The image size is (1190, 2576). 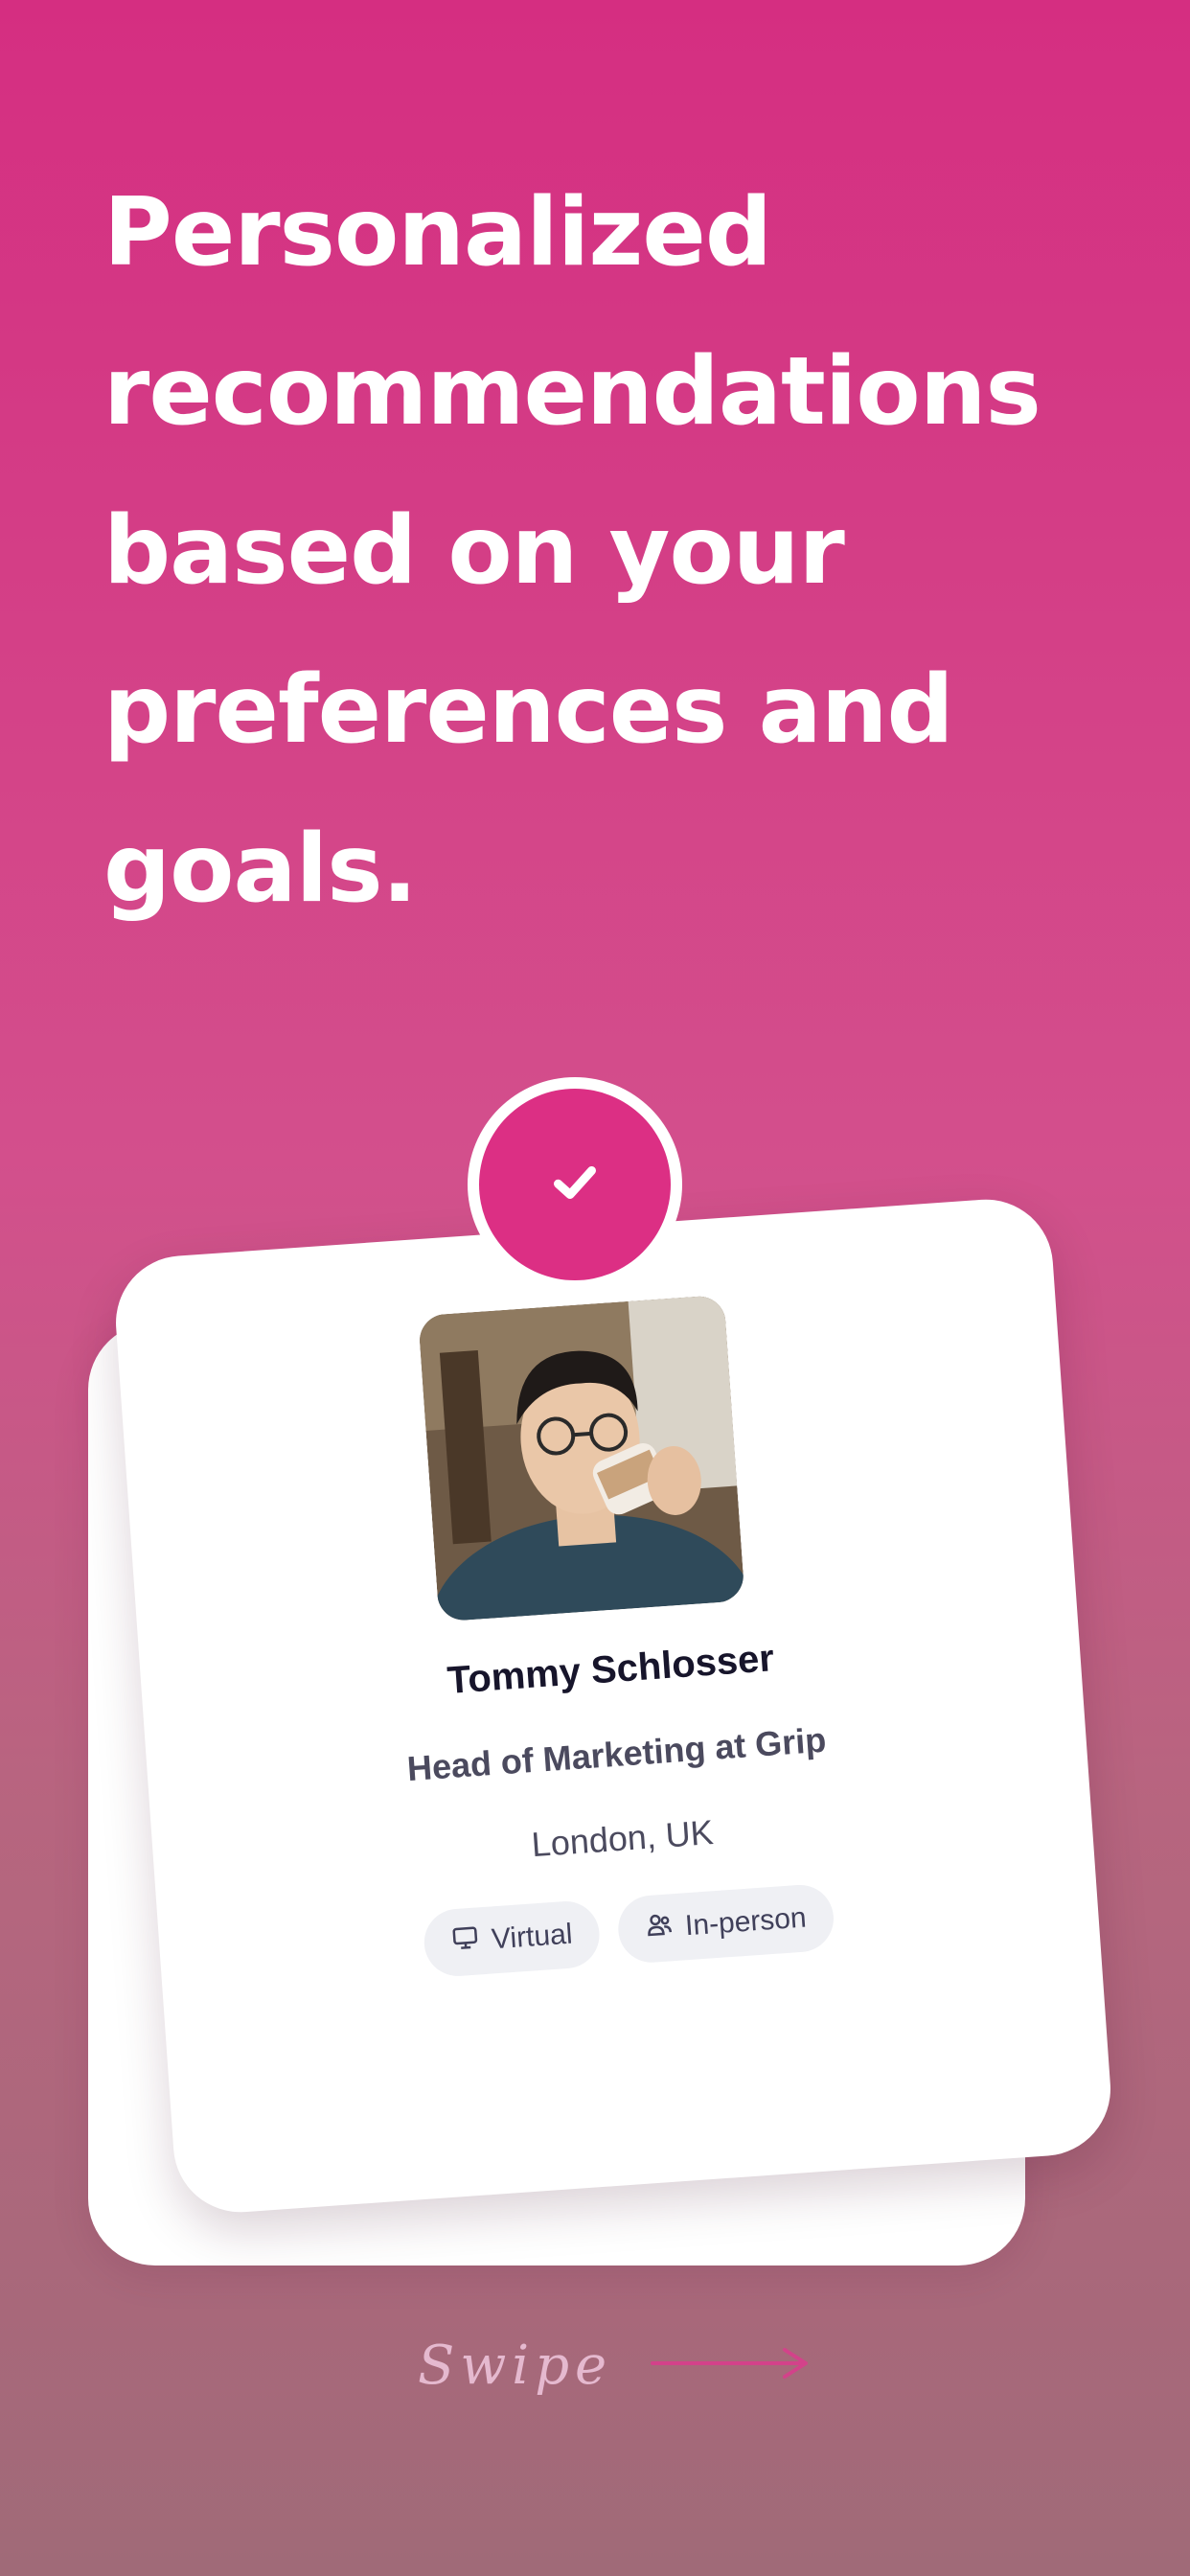 I want to click on swipe-hint: Swipe, so click(x=616, y=2365).